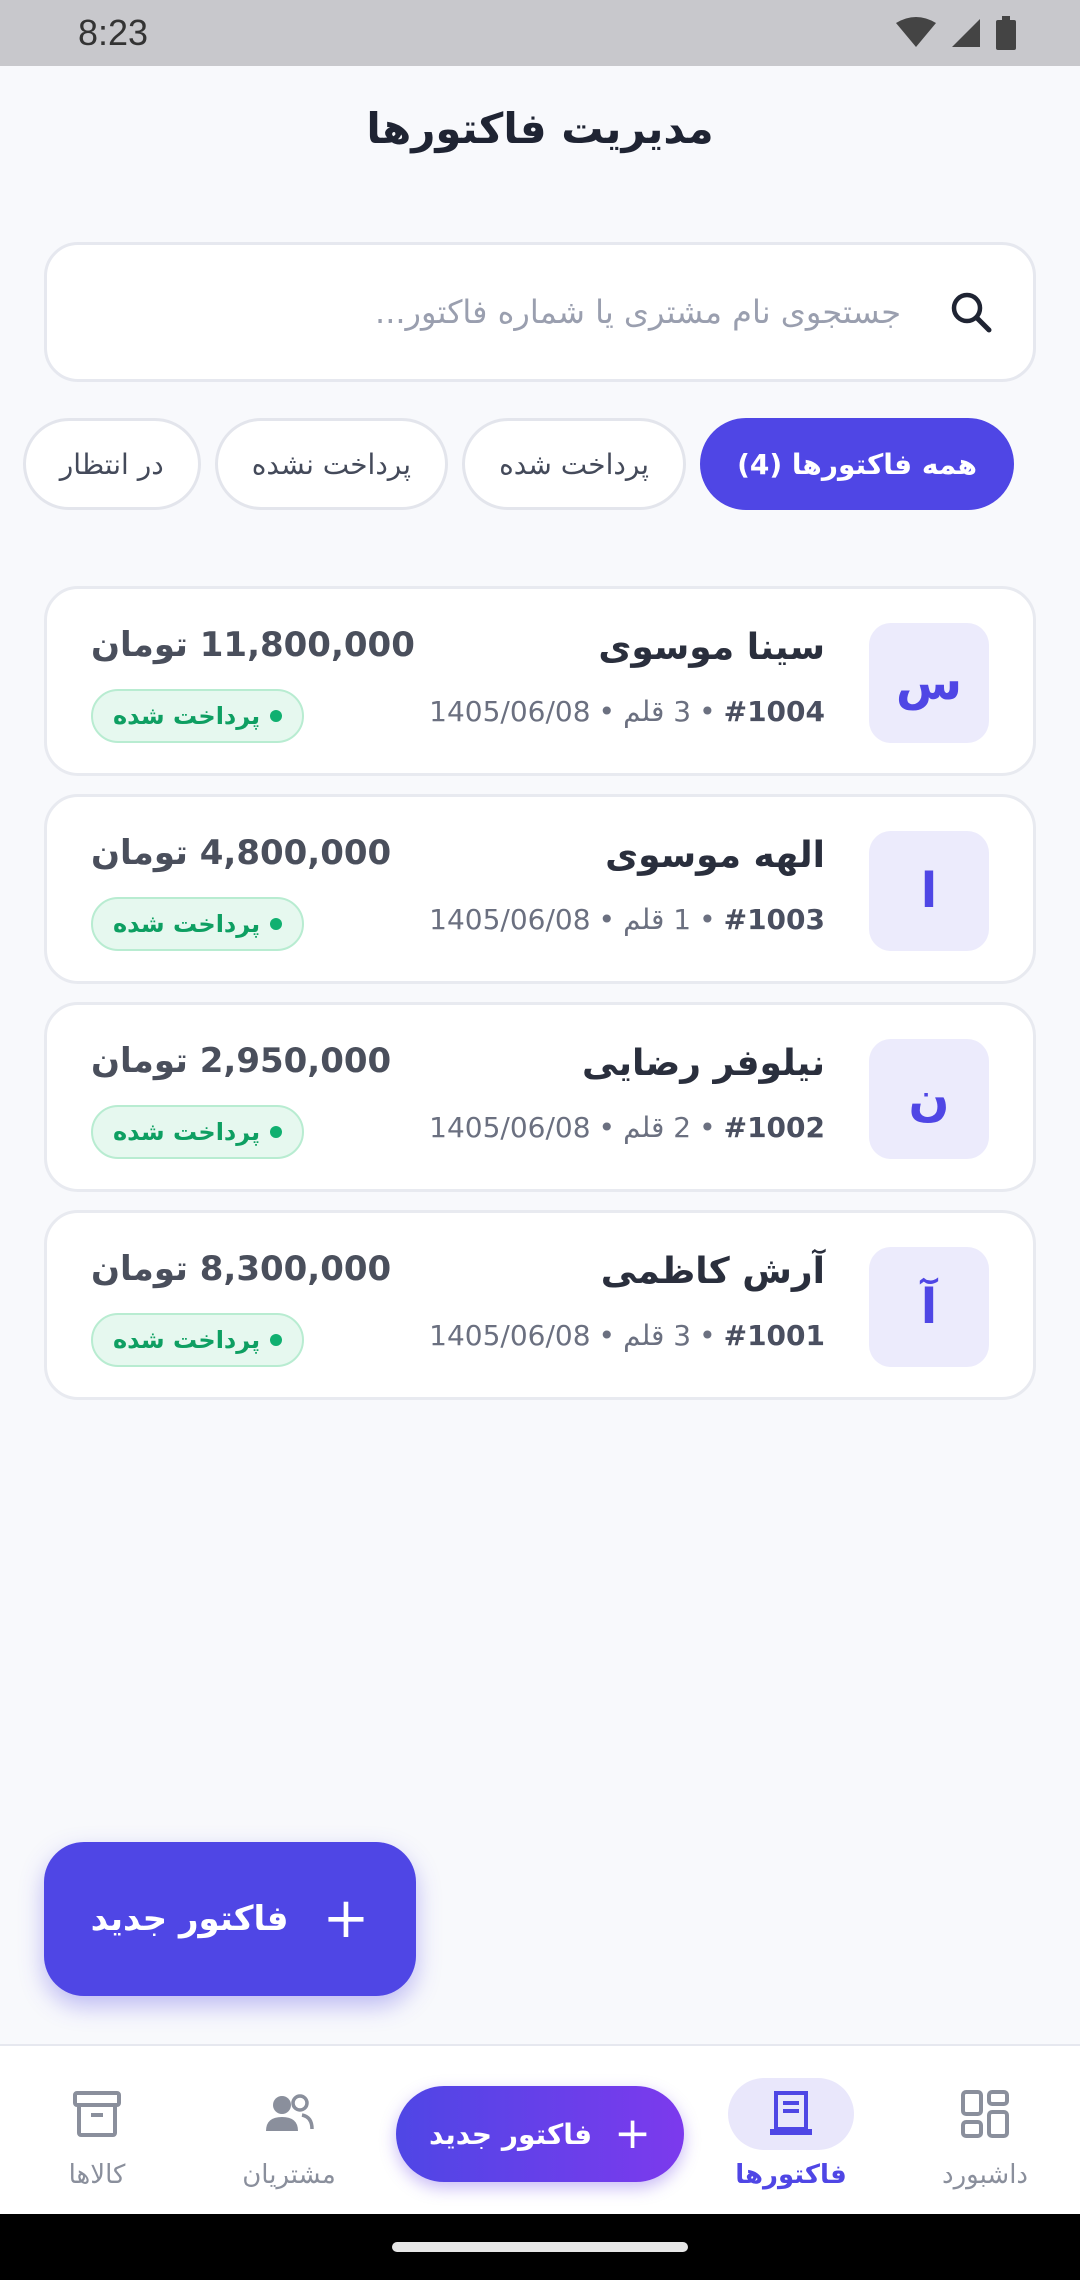 This screenshot has height=2280, width=1080. What do you see at coordinates (657, 919) in the screenshot?
I see `invoice-items: 1 قلم` at bounding box center [657, 919].